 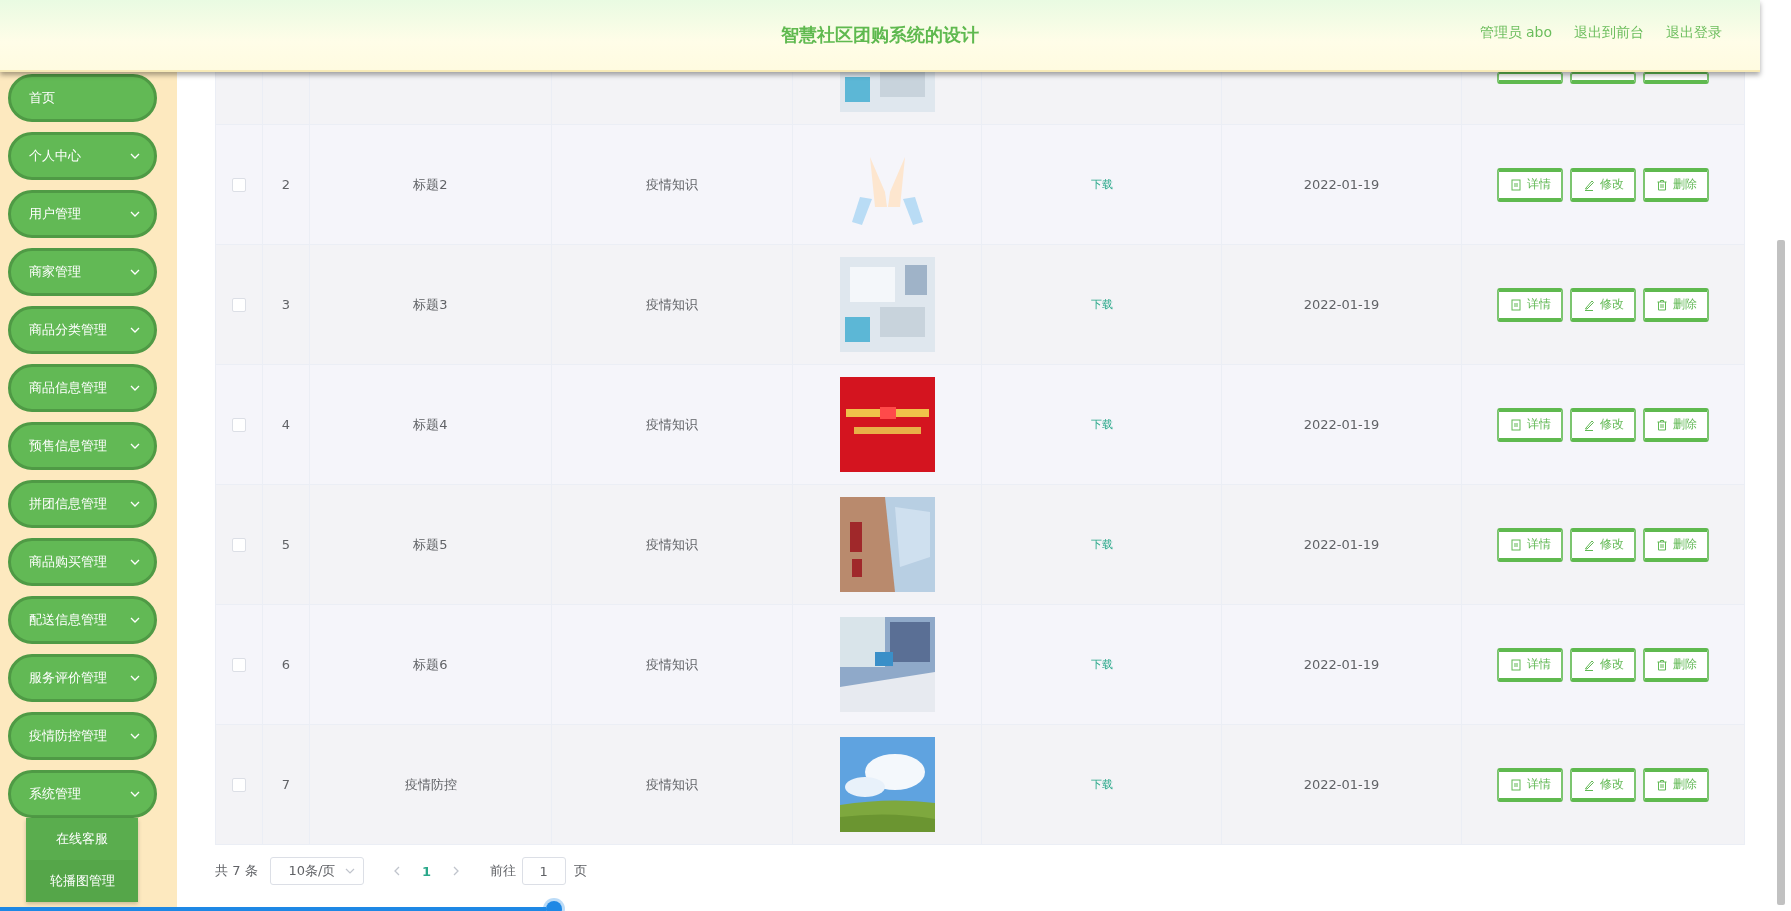 What do you see at coordinates (82, 678) in the screenshot?
I see `menu-item: 服务评价管理` at bounding box center [82, 678].